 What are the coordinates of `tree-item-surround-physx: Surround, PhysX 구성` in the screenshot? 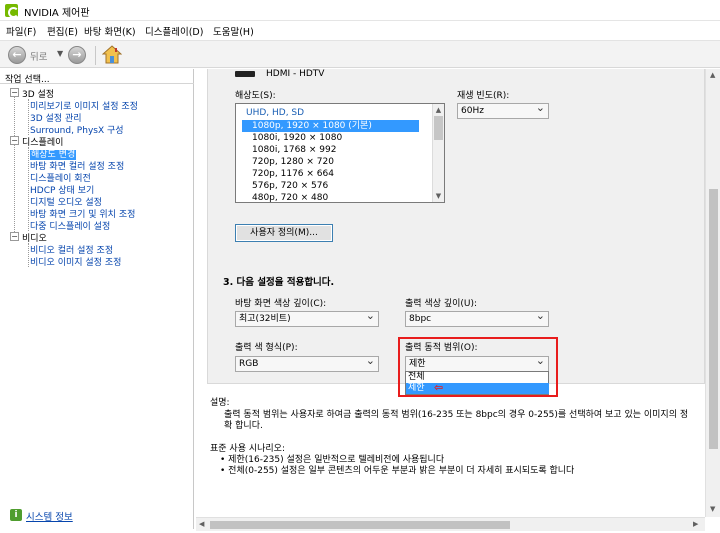 It's located at (77, 129).